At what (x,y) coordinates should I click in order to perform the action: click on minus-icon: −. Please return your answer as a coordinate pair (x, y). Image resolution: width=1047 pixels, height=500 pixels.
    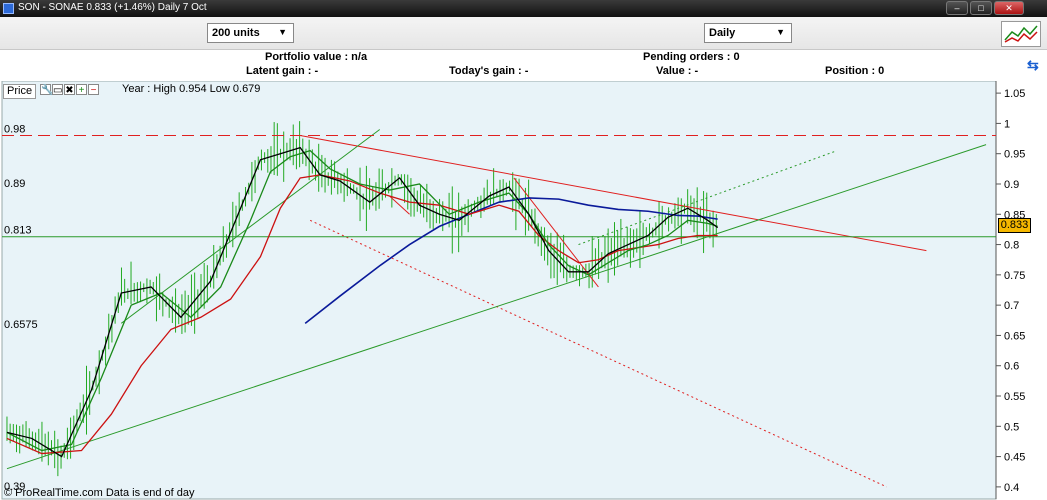
    Looking at the image, I should click on (93, 90).